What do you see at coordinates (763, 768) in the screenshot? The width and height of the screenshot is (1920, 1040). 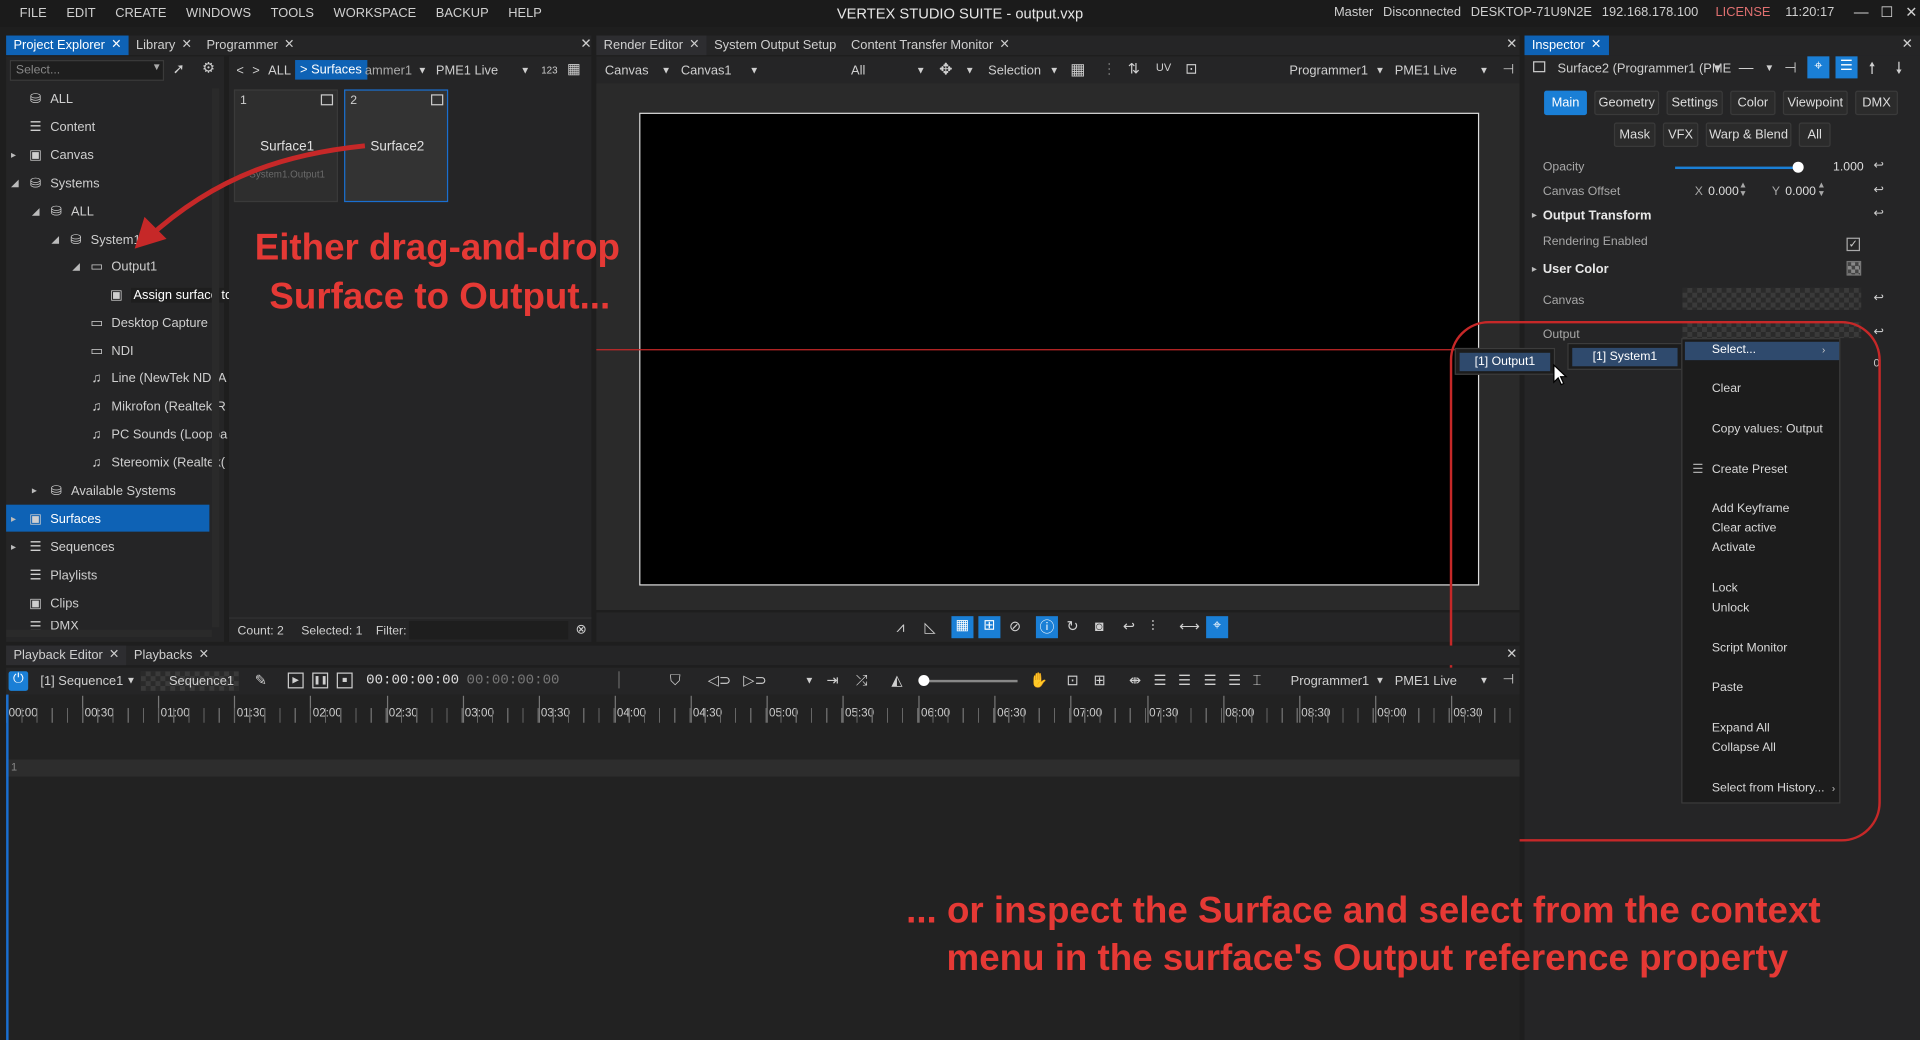 I see `timeline-track: 1` at bounding box center [763, 768].